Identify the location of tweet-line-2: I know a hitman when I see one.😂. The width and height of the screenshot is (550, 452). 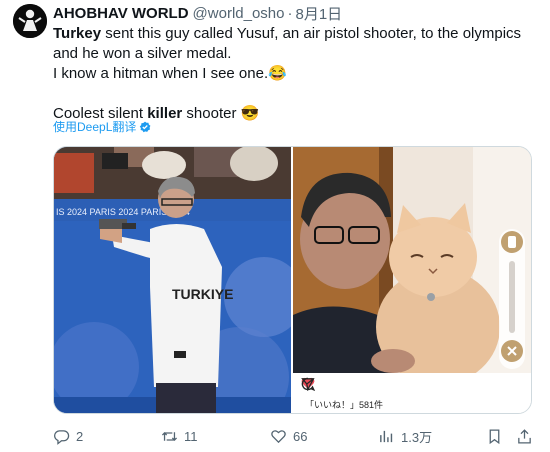
(170, 73).